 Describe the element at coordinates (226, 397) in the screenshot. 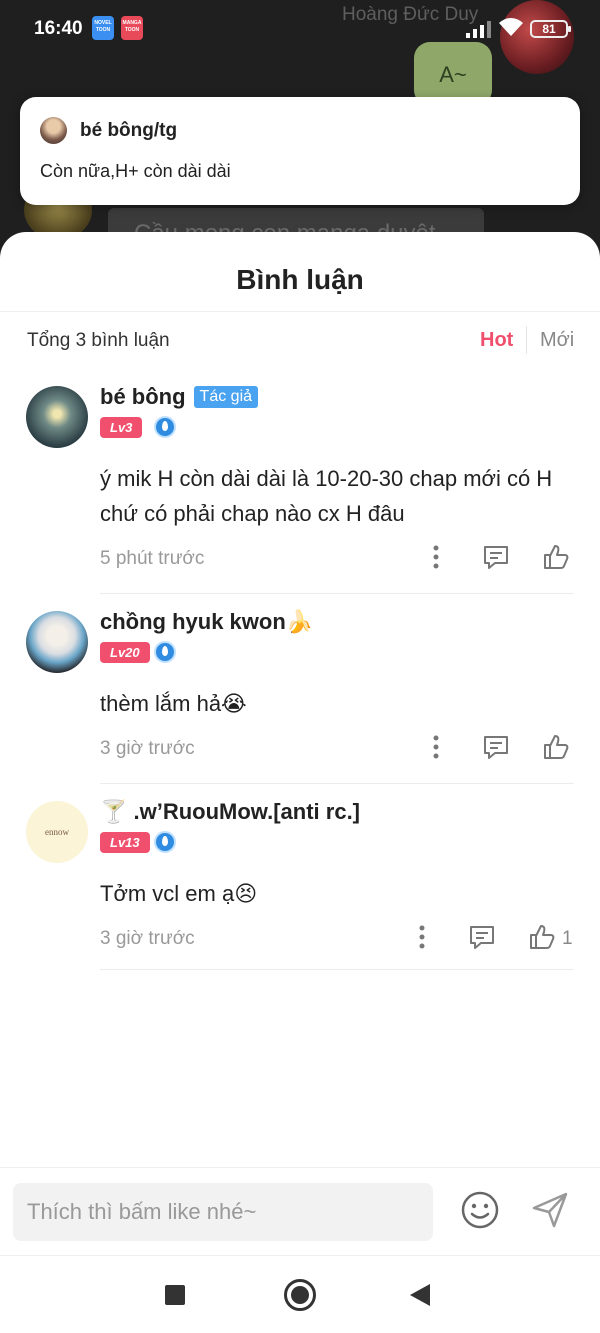

I see `author-badge: Tác giả` at that location.